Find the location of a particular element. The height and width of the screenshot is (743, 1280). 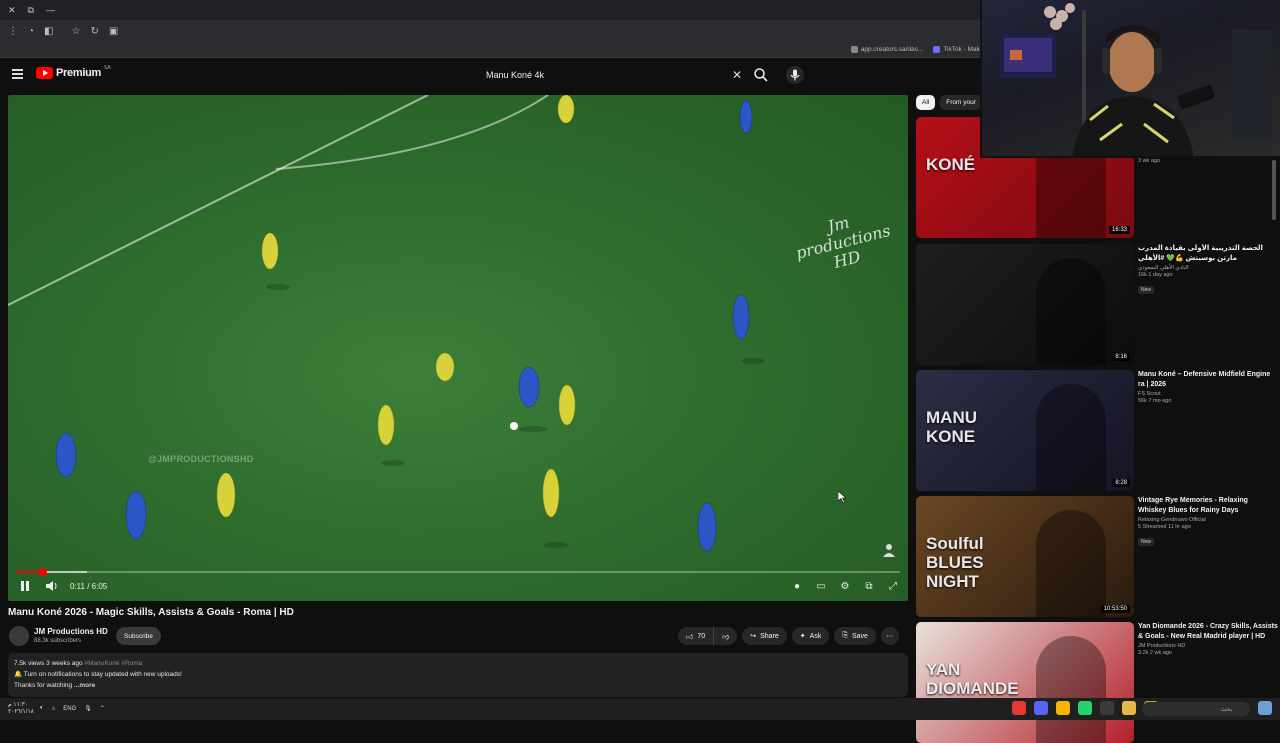

new-badge: New is located at coordinates (1146, 542).